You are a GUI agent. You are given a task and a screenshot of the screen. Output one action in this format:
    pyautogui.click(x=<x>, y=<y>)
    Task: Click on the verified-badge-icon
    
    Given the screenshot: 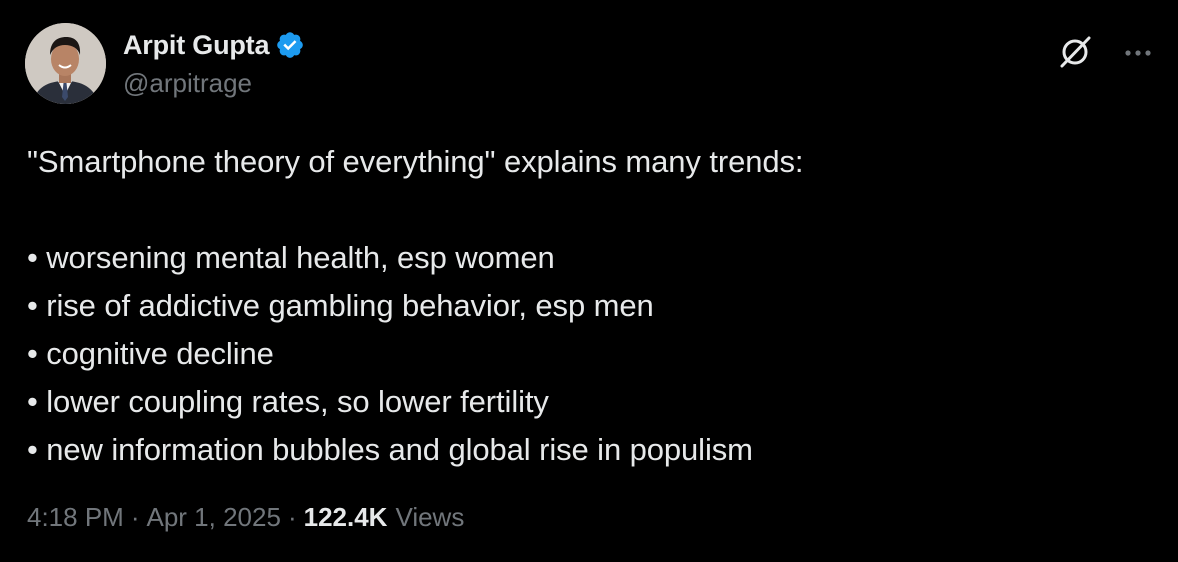 What is the action you would take?
    pyautogui.click(x=290, y=45)
    